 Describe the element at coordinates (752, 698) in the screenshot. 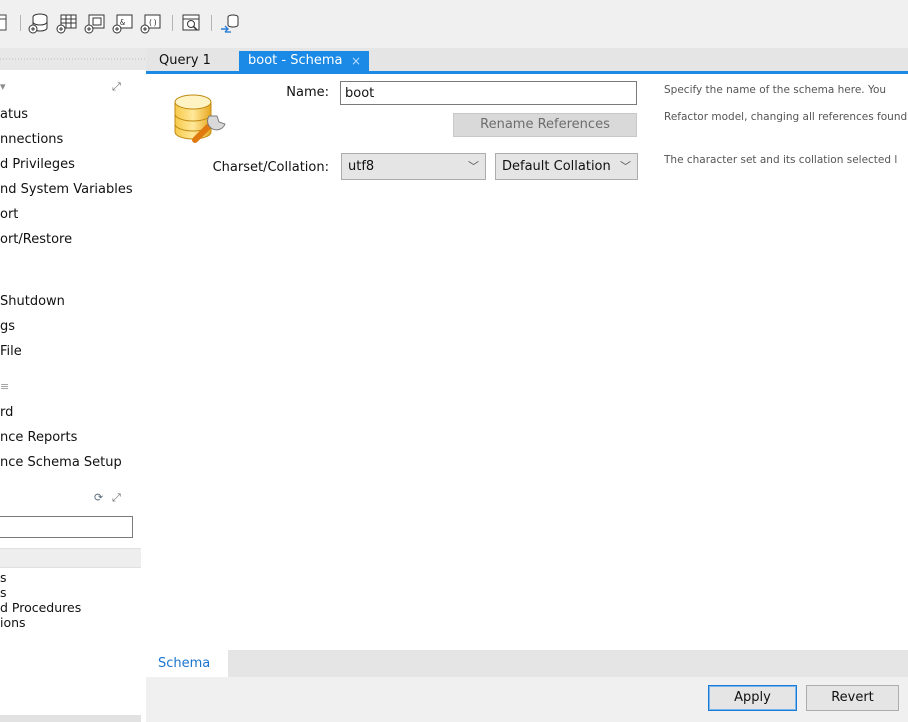

I see `apply-button: Apply` at that location.